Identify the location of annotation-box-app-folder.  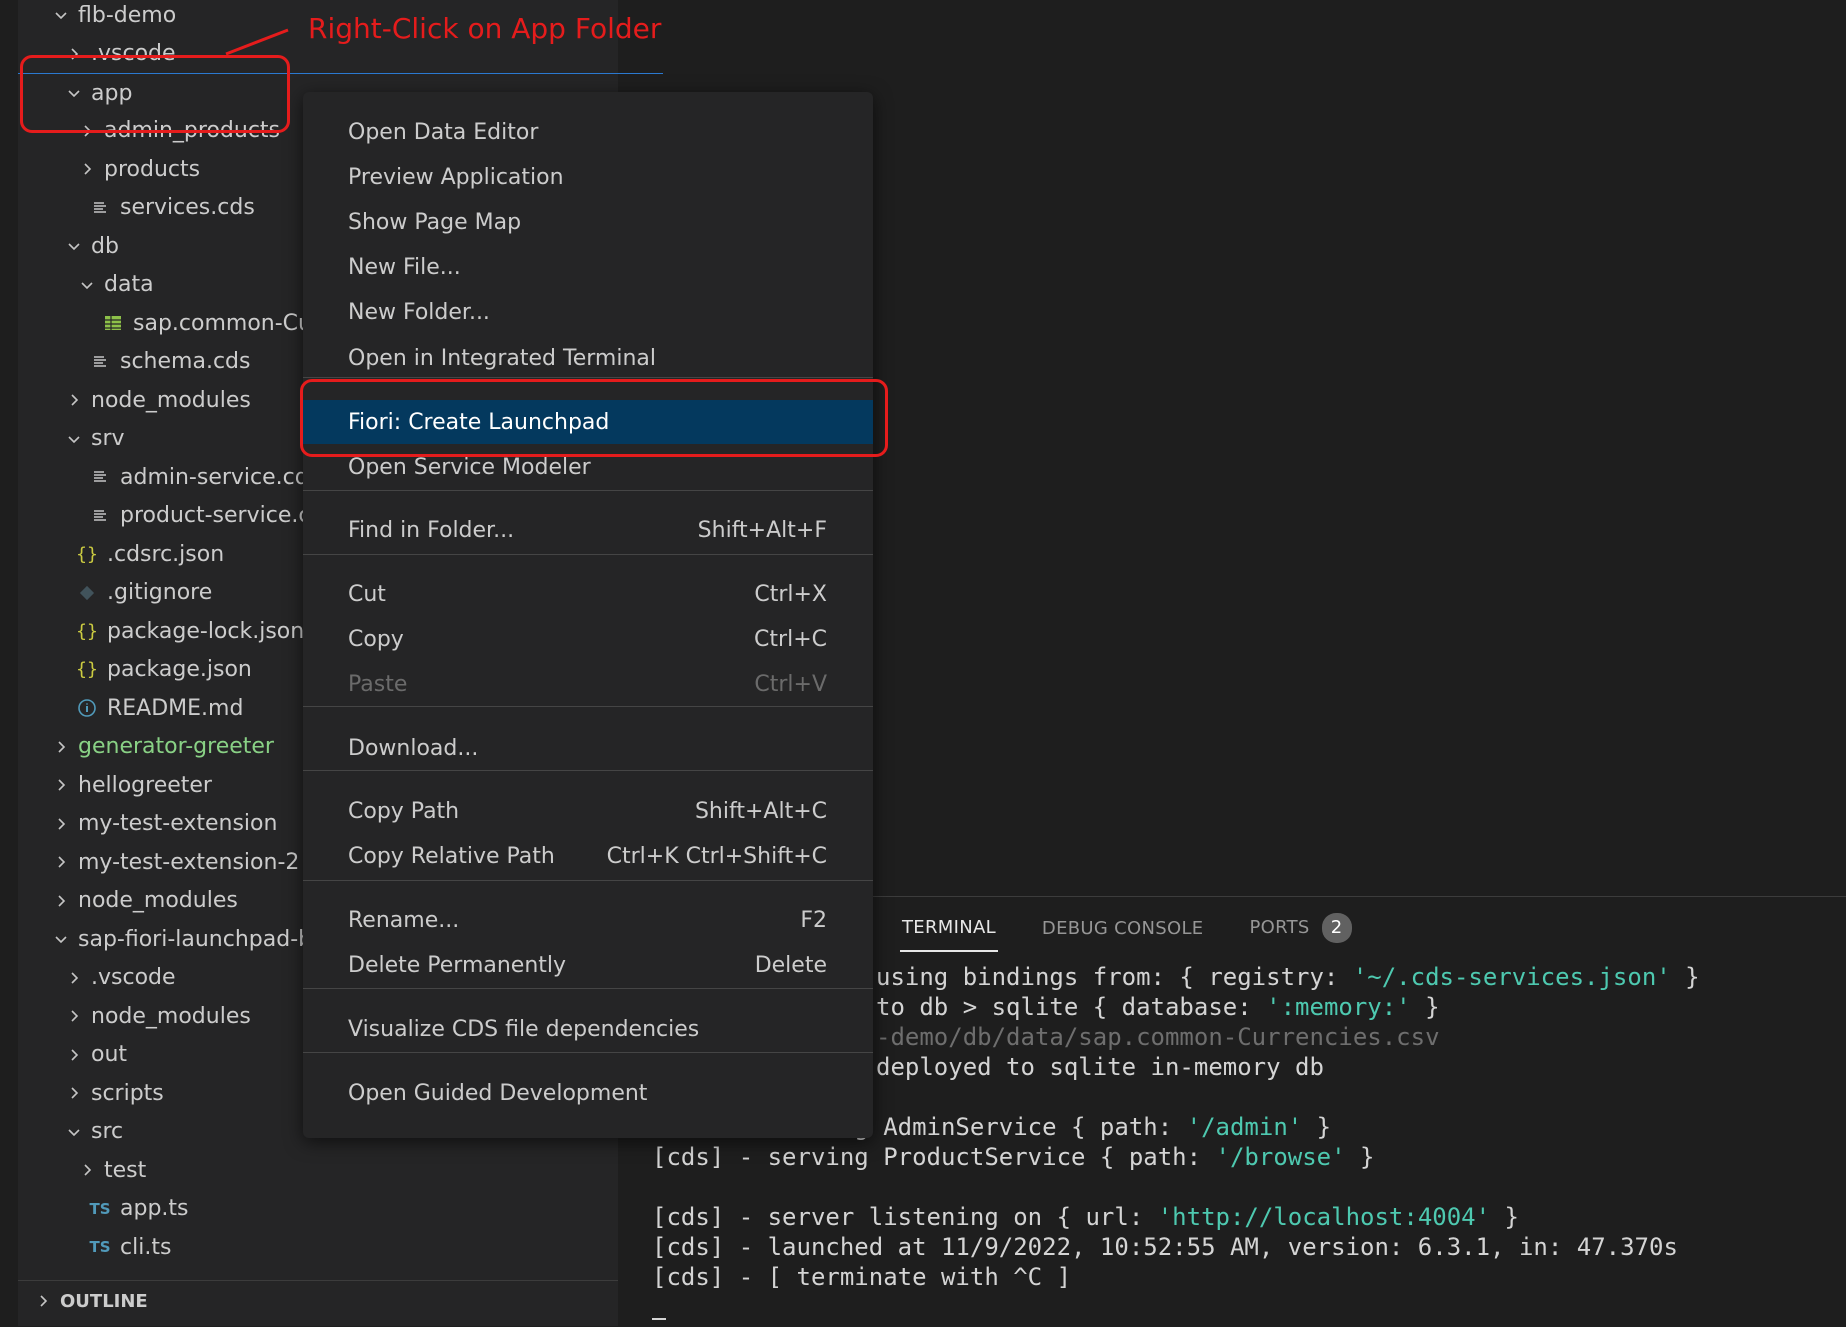
(155, 94).